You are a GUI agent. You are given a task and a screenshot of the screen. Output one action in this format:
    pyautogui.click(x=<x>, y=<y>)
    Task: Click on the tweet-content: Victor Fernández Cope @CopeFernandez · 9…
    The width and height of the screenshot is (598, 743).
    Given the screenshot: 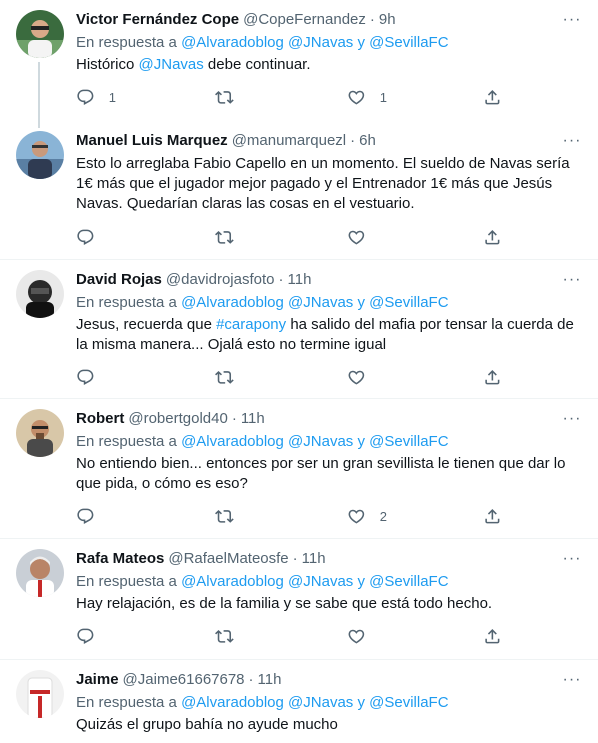 What is the action you would take?
    pyautogui.click(x=329, y=65)
    